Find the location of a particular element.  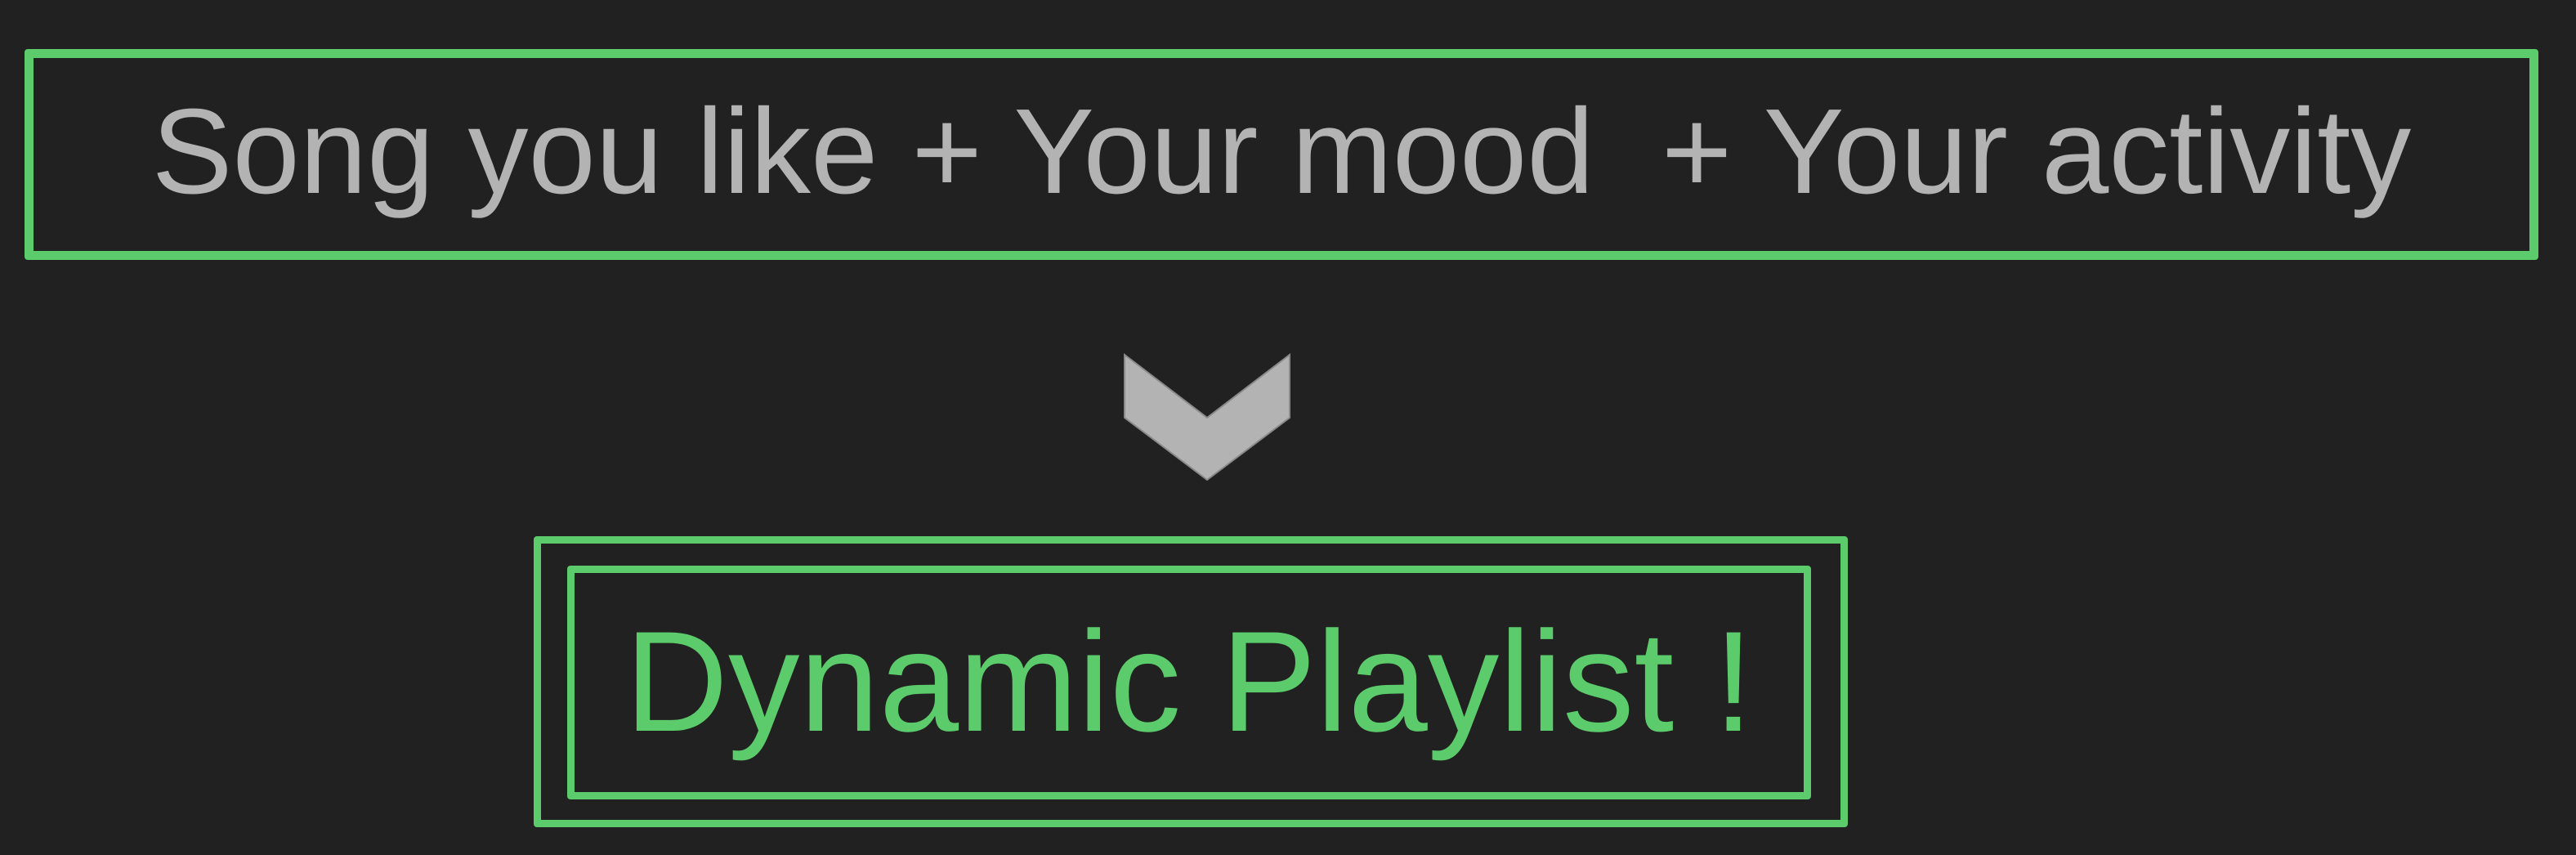

output-inner-frame: Dynamic Playlist ! is located at coordinates (1189, 682).